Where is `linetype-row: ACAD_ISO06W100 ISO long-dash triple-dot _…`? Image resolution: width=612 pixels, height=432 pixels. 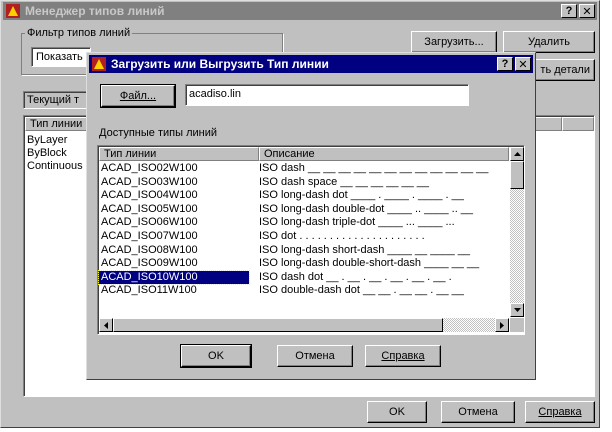 linetype-row: ACAD_ISO06W100 ISO long-dash triple-dot _… is located at coordinates (304, 222).